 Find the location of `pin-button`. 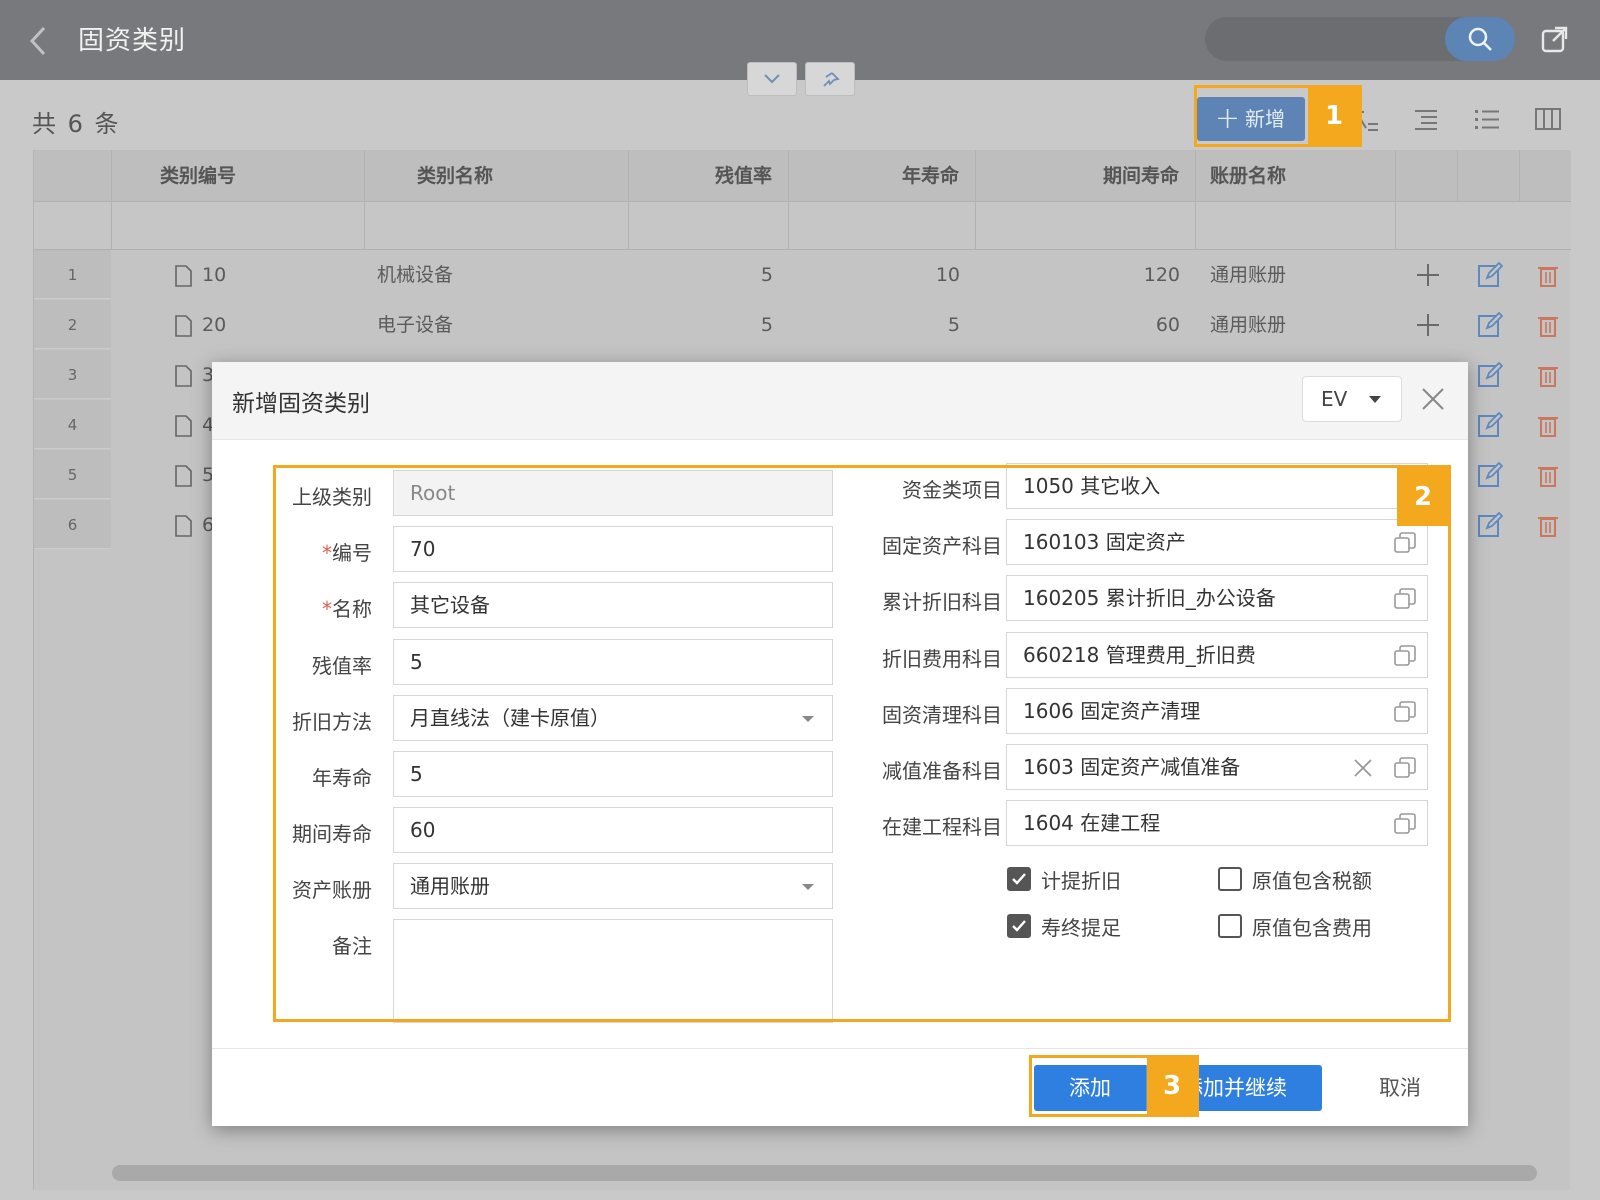

pin-button is located at coordinates (830, 79).